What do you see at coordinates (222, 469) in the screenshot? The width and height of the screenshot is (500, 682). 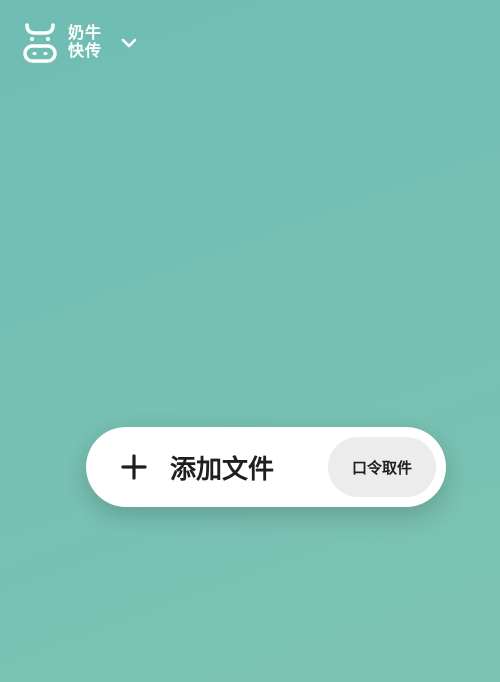 I see `add-file-label: 添加文件` at bounding box center [222, 469].